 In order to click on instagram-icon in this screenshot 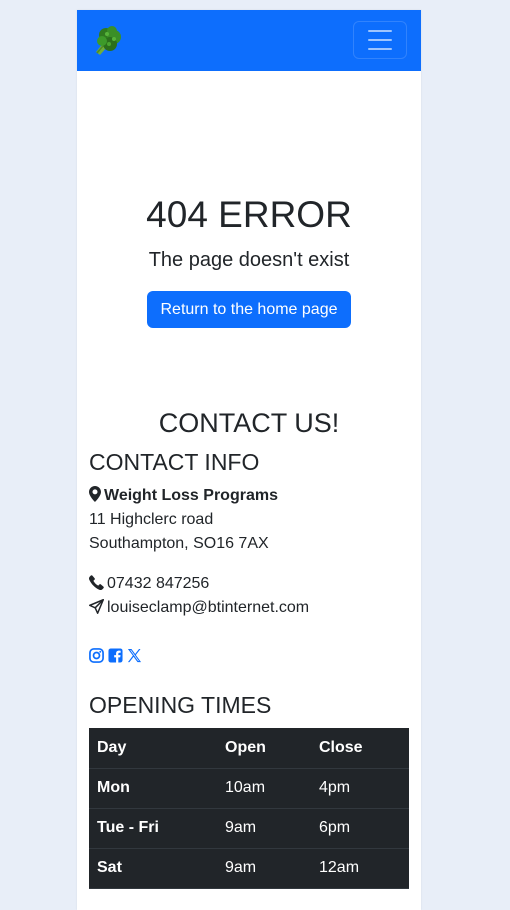, I will do `click(96, 655)`.